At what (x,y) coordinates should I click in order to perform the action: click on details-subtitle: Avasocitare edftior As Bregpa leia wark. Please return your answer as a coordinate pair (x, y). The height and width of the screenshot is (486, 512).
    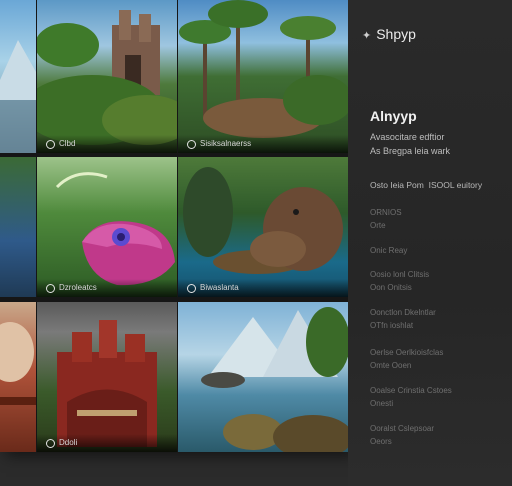
    Looking at the image, I should click on (410, 144).